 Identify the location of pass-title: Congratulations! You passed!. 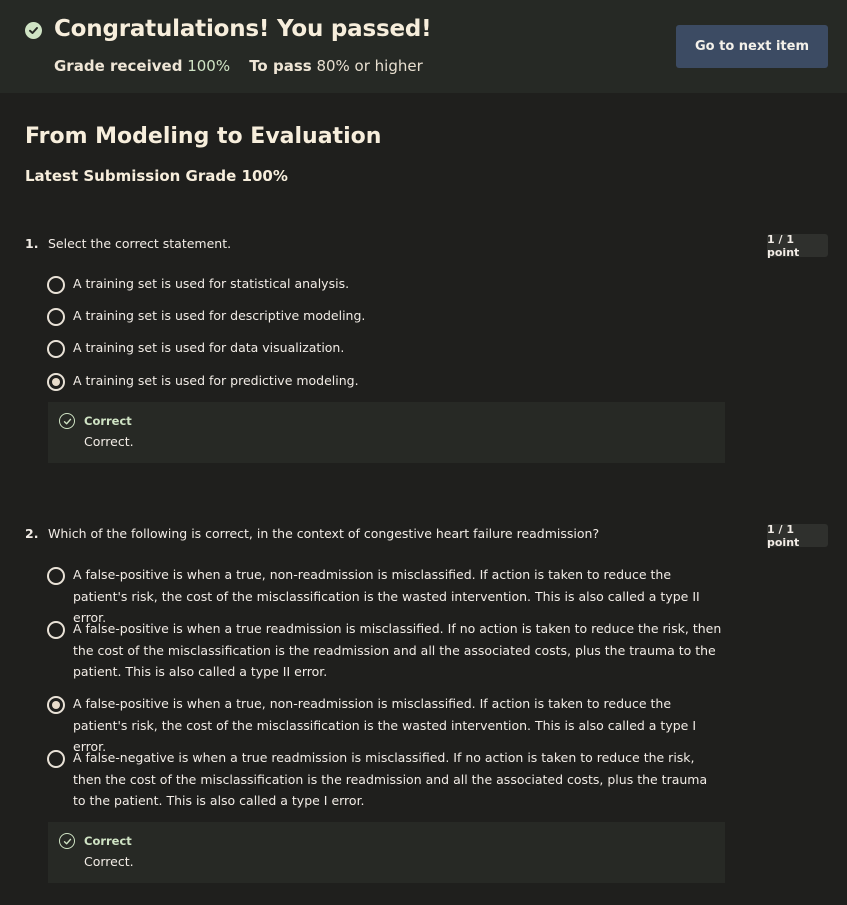
(243, 29).